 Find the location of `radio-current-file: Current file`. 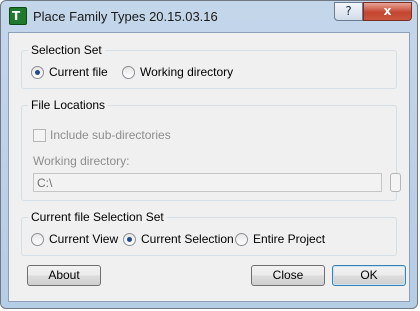

radio-current-file: Current file is located at coordinates (69, 72).